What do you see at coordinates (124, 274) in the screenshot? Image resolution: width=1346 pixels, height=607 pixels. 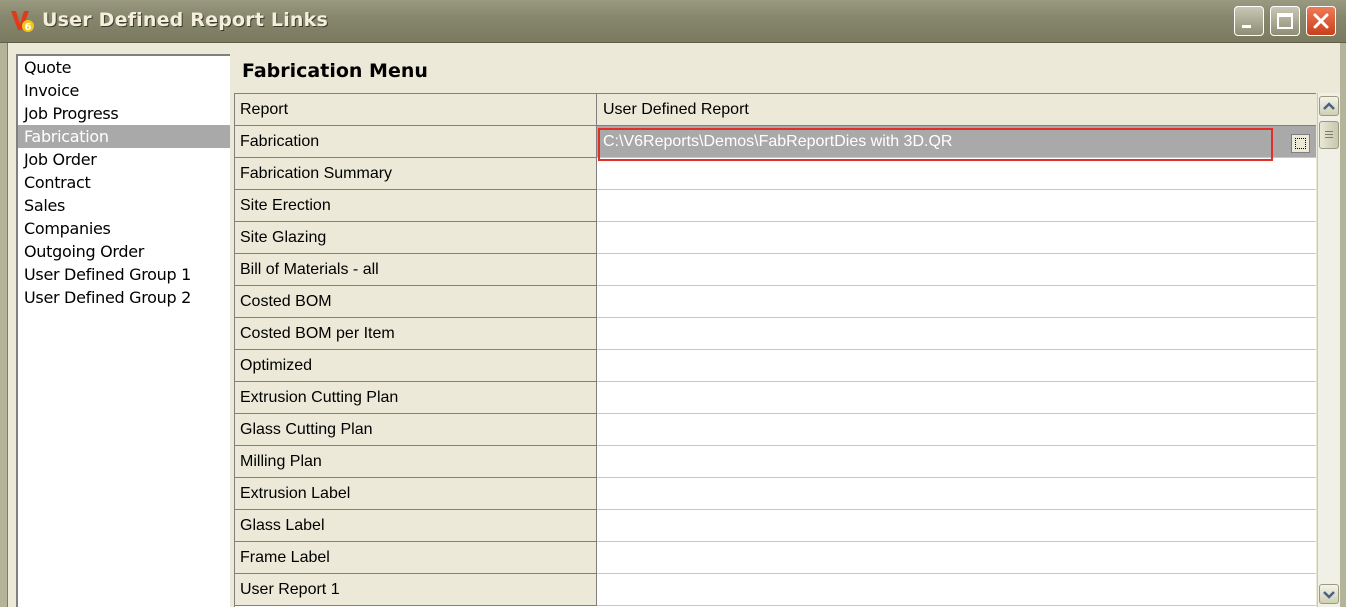 I see `sidebar-item-user-defined-group-1: User Defined Group 1` at bounding box center [124, 274].